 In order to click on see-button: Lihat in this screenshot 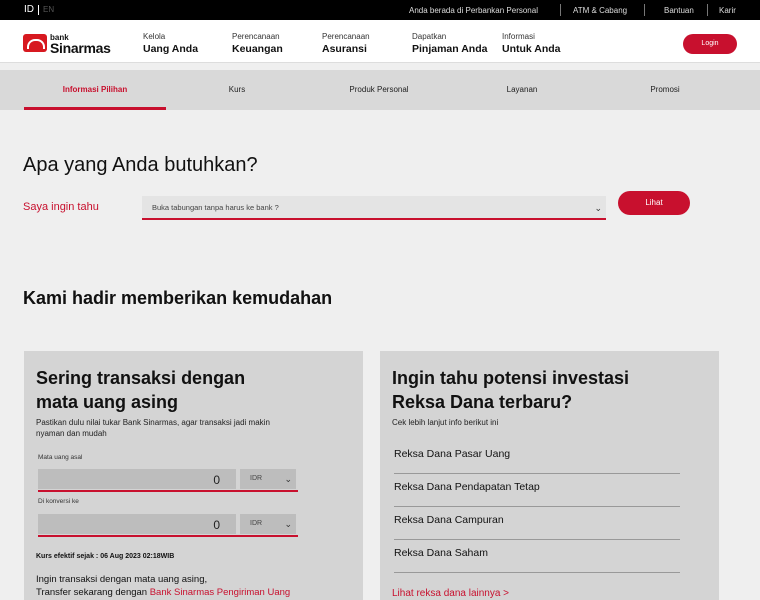, I will do `click(654, 203)`.